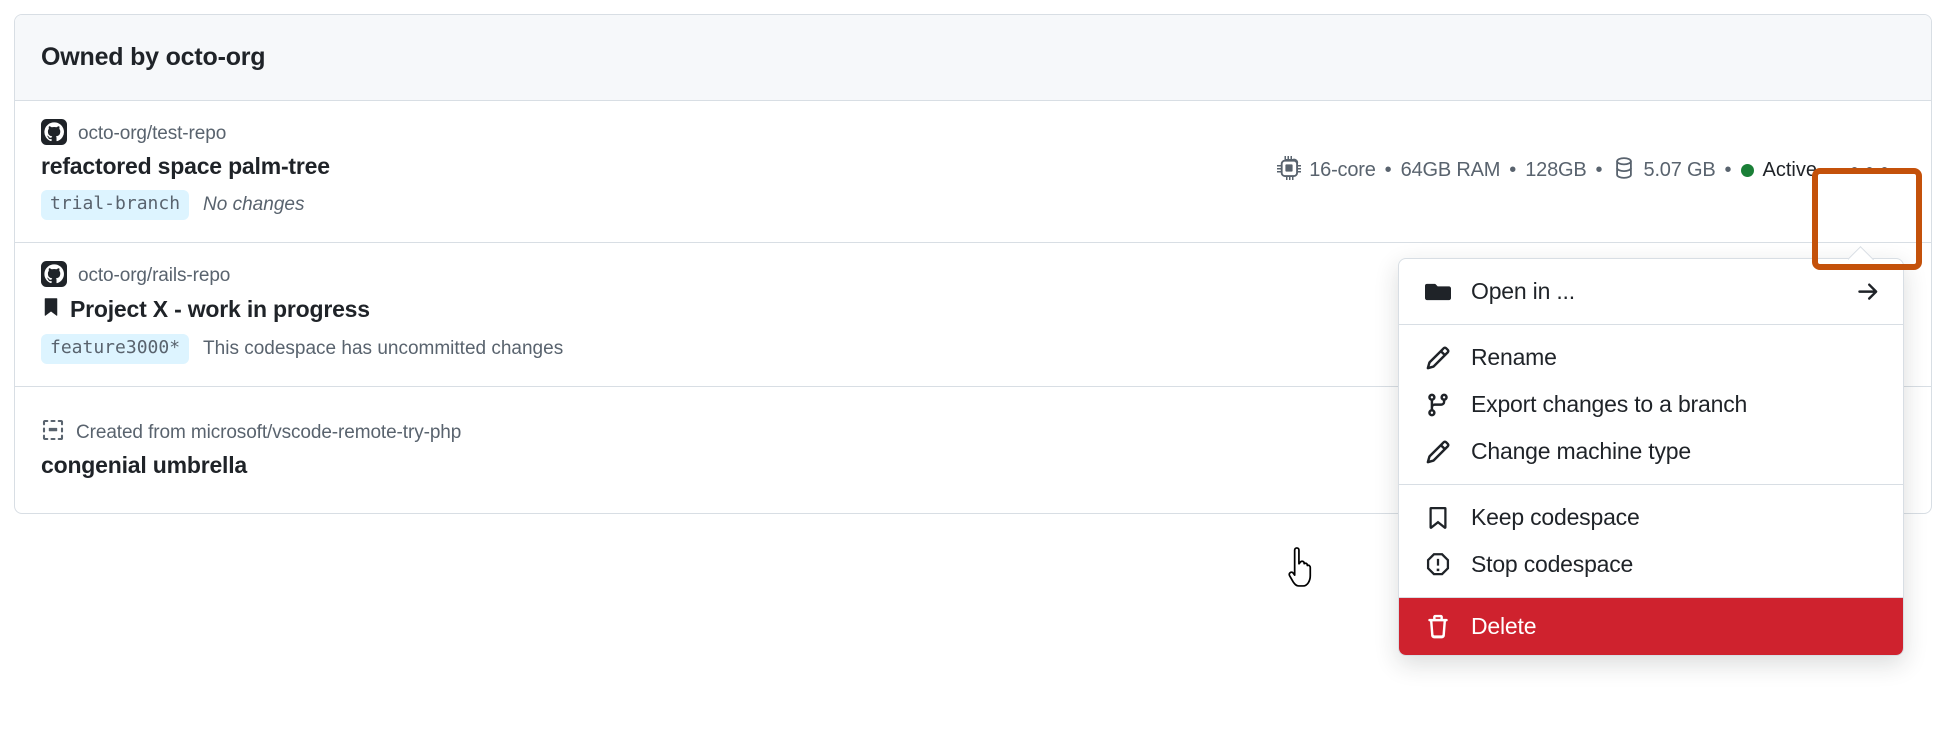 The width and height of the screenshot is (1946, 742). What do you see at coordinates (1504, 626) in the screenshot?
I see `menu-item-label: Delete` at bounding box center [1504, 626].